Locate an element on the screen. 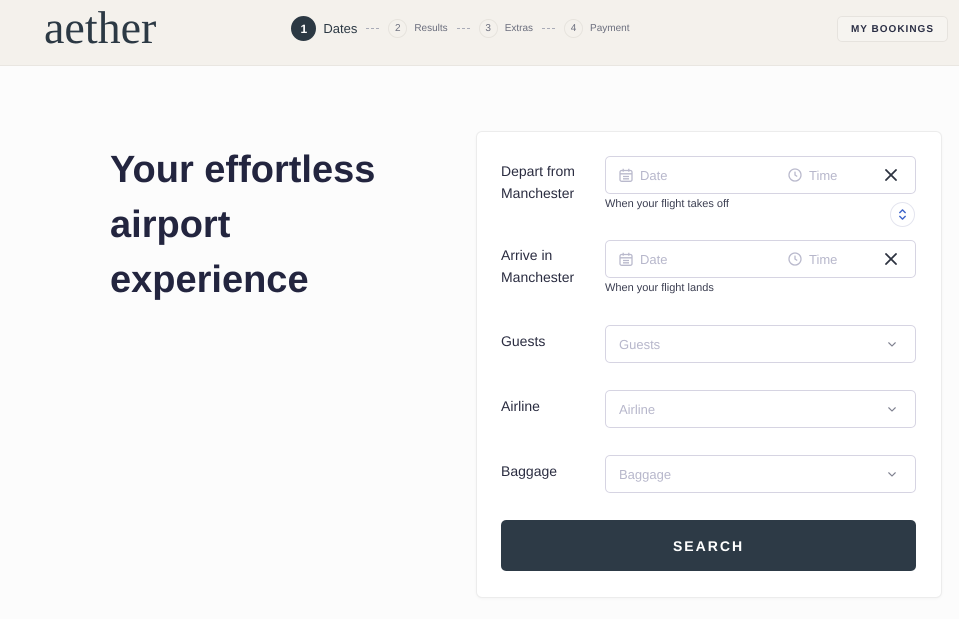 This screenshot has width=959, height=619. step-label: Results is located at coordinates (431, 28).